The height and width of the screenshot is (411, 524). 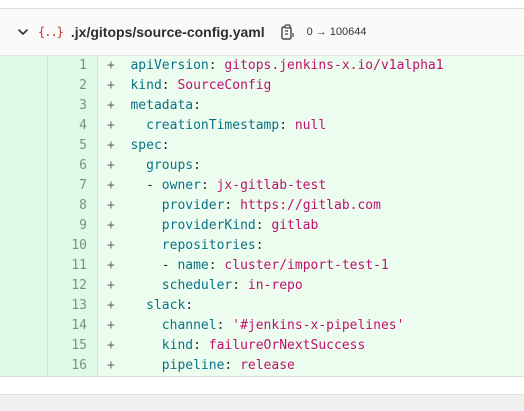 I want to click on new-line-number: 1, so click(x=73, y=66).